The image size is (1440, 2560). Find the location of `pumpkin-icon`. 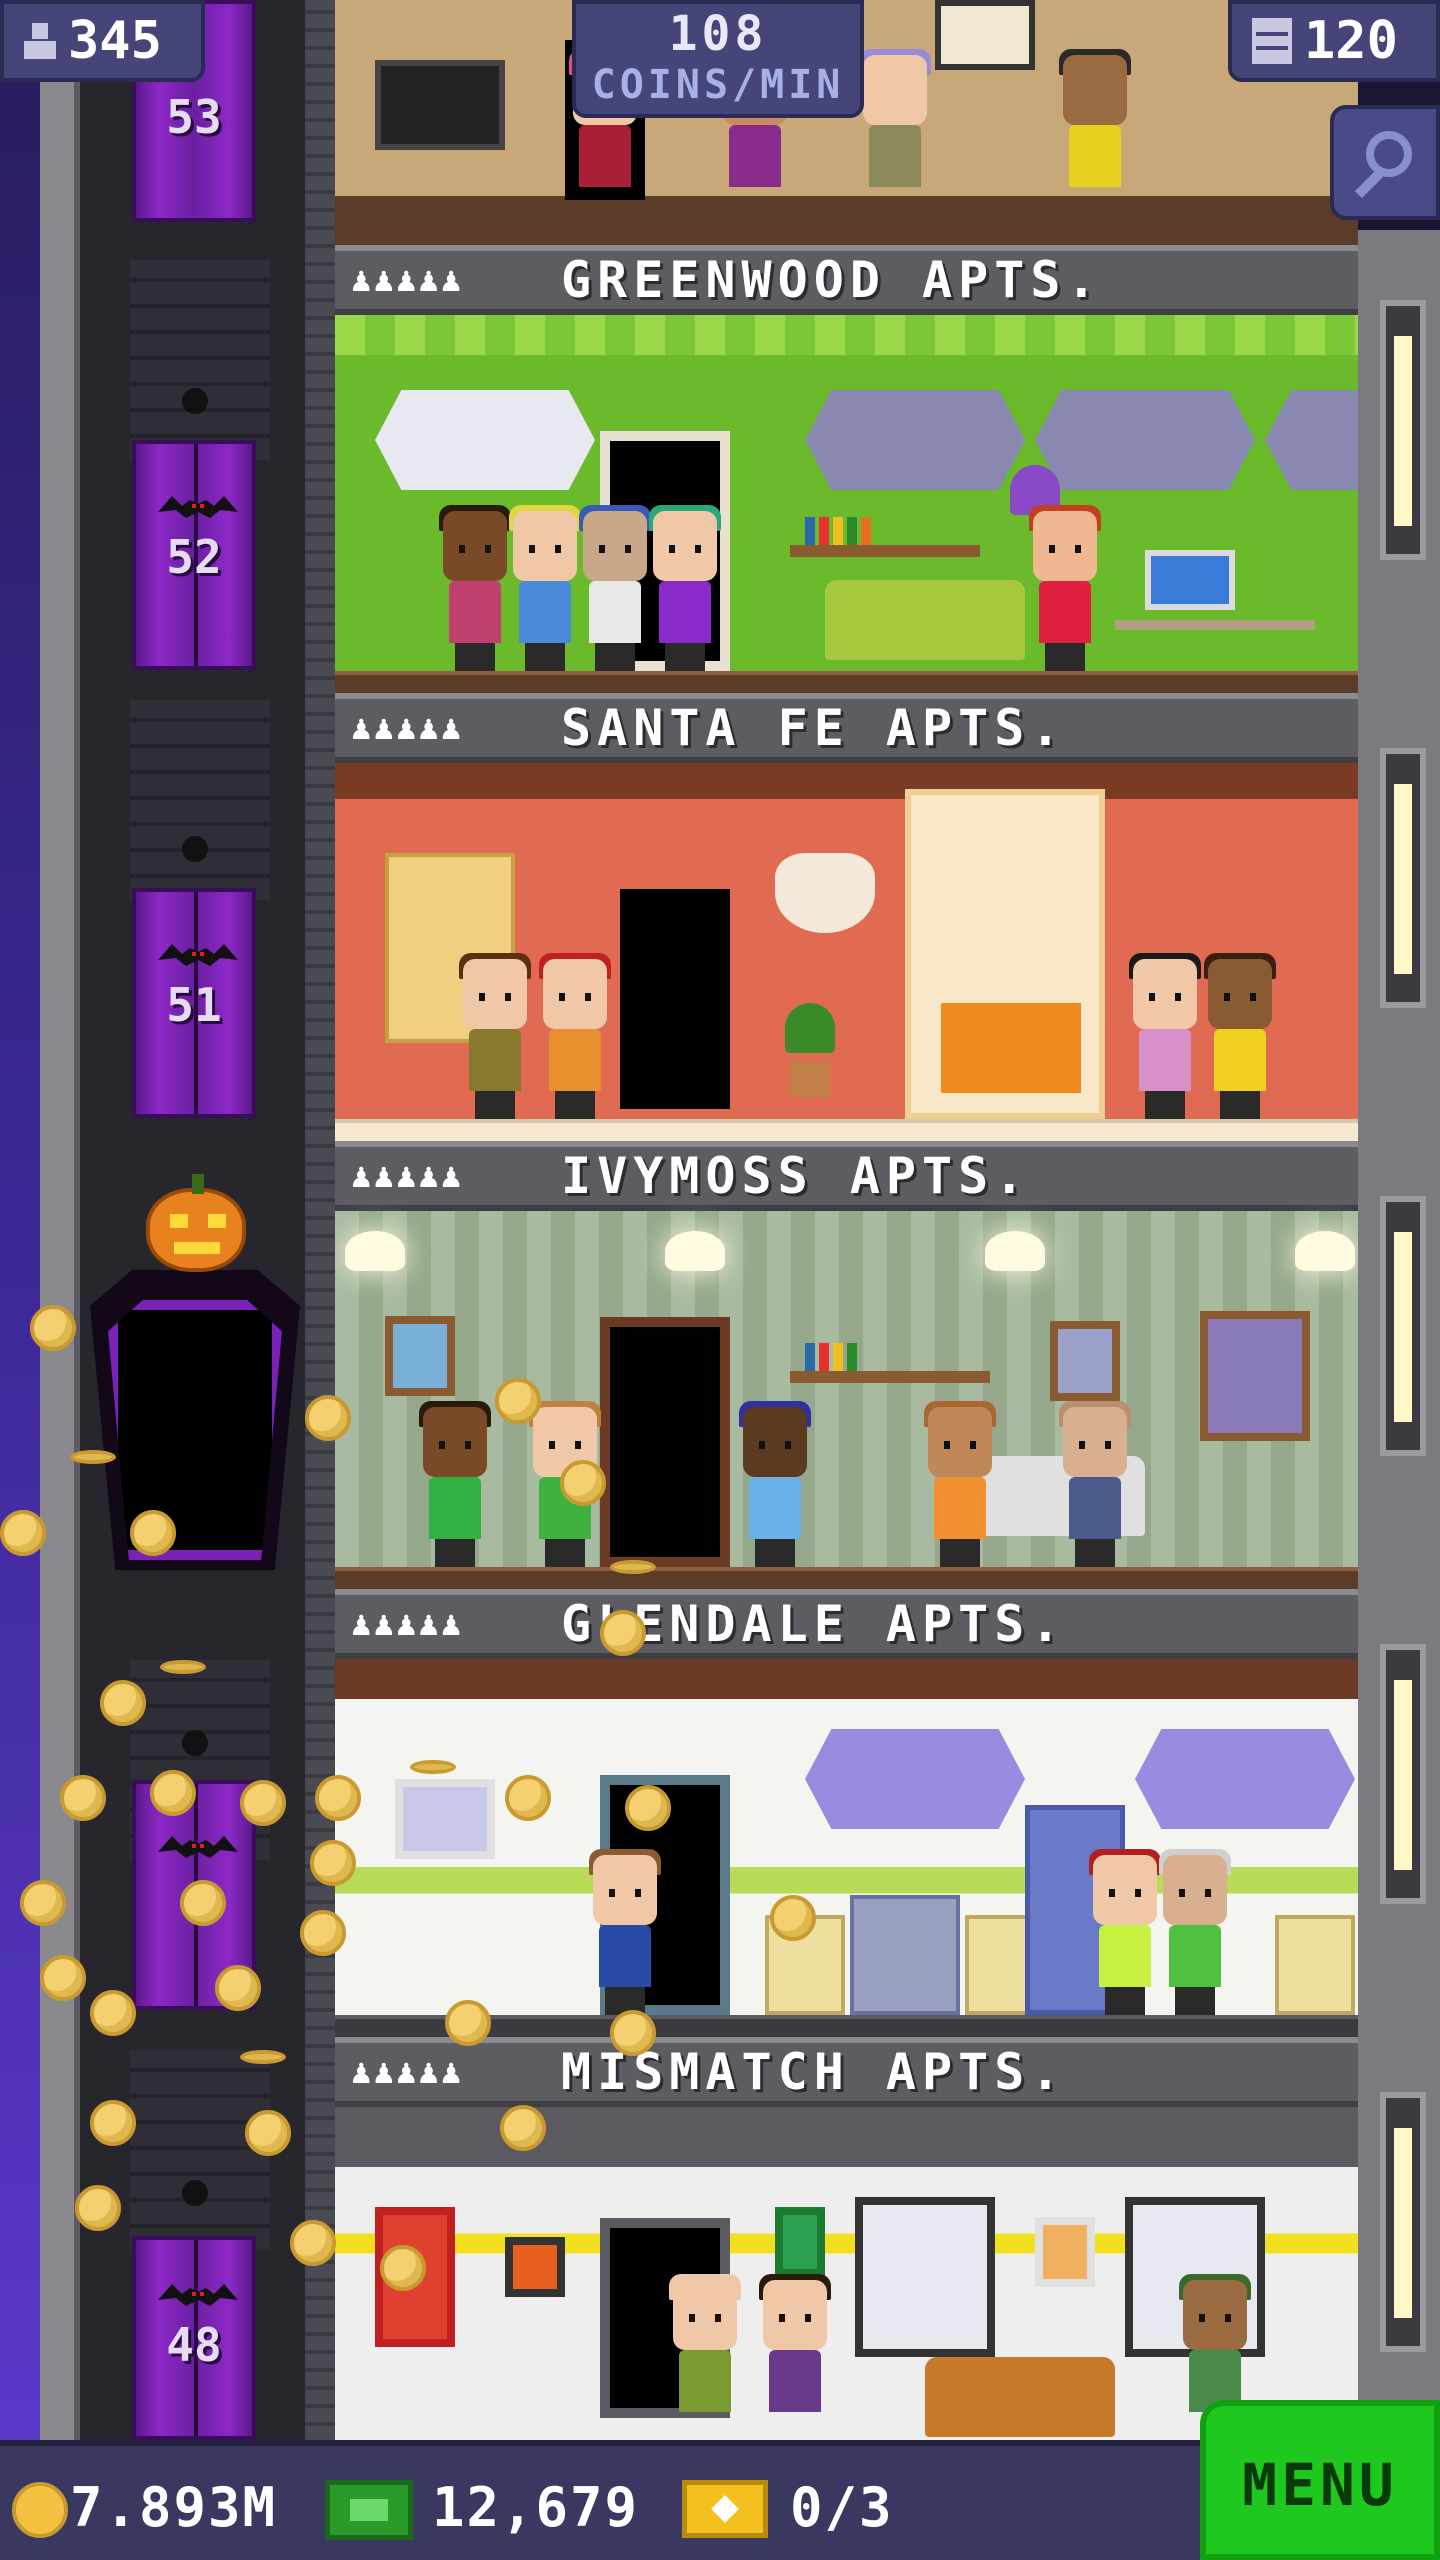

pumpkin-icon is located at coordinates (196, 1223).